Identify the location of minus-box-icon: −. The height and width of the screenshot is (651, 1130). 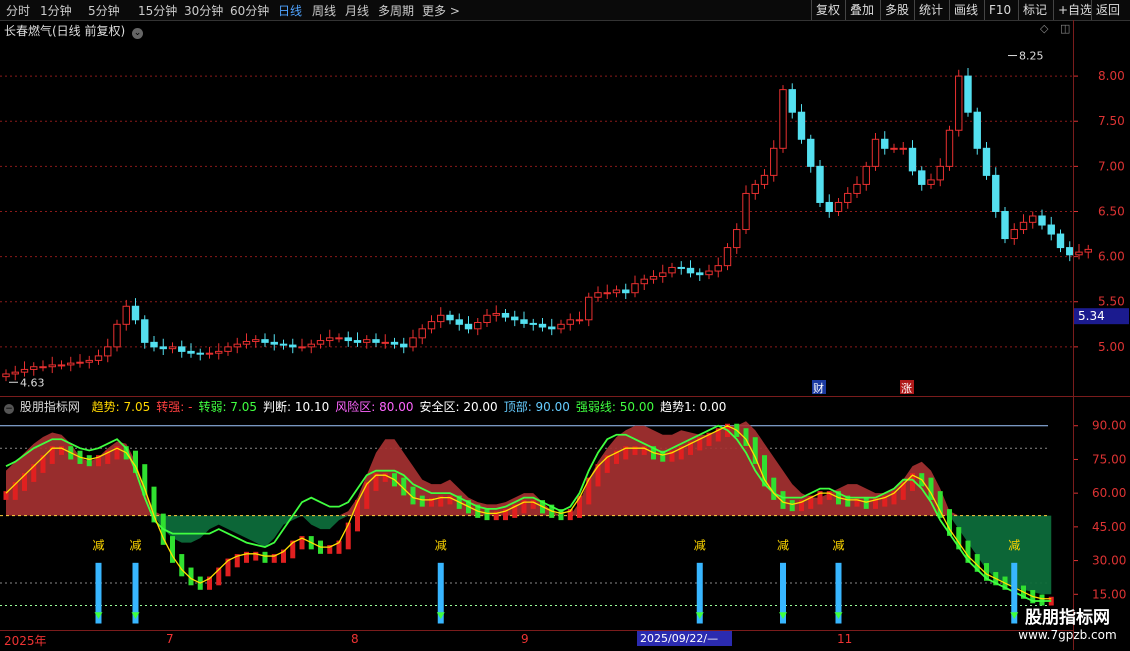
(9, 409).